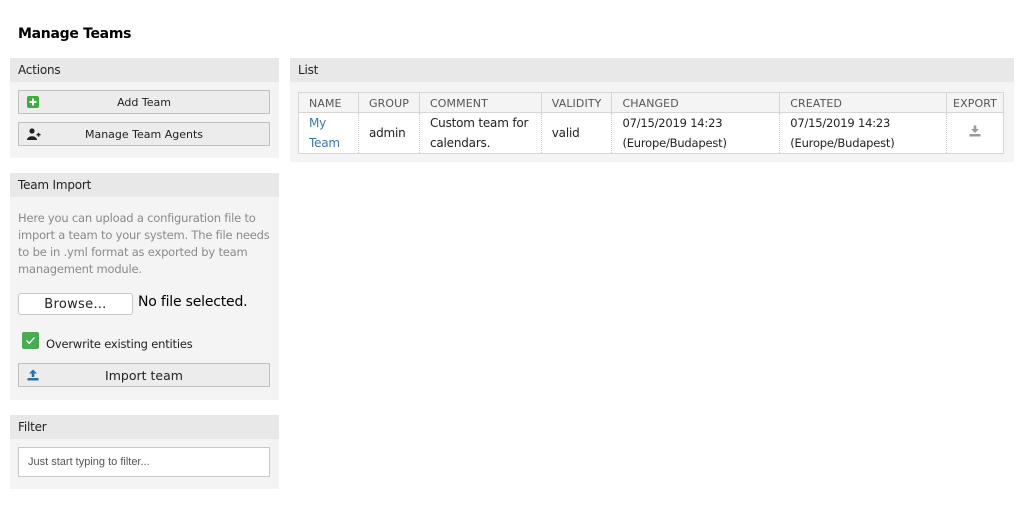 The height and width of the screenshot is (509, 1025). I want to click on cell-name: My Team, so click(328, 133).